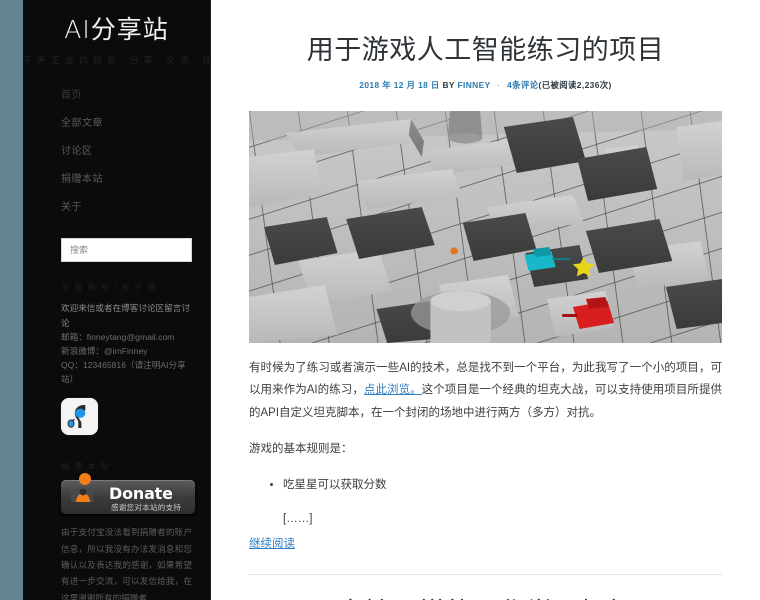 This screenshot has height=600, width=760. What do you see at coordinates (89, 489) in the screenshot?
I see `donate-person-icon` at bounding box center [89, 489].